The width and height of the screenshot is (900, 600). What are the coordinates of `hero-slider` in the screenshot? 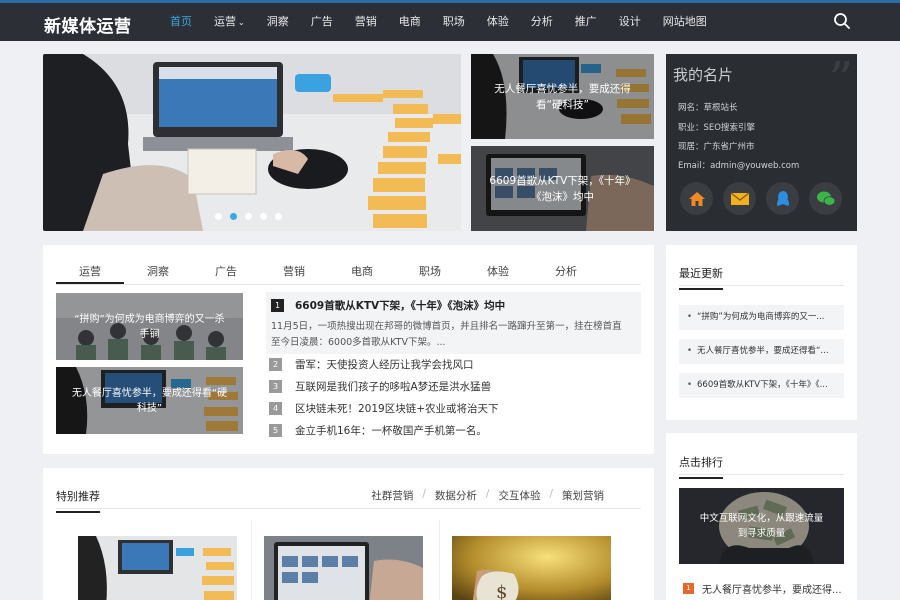 It's located at (252, 142).